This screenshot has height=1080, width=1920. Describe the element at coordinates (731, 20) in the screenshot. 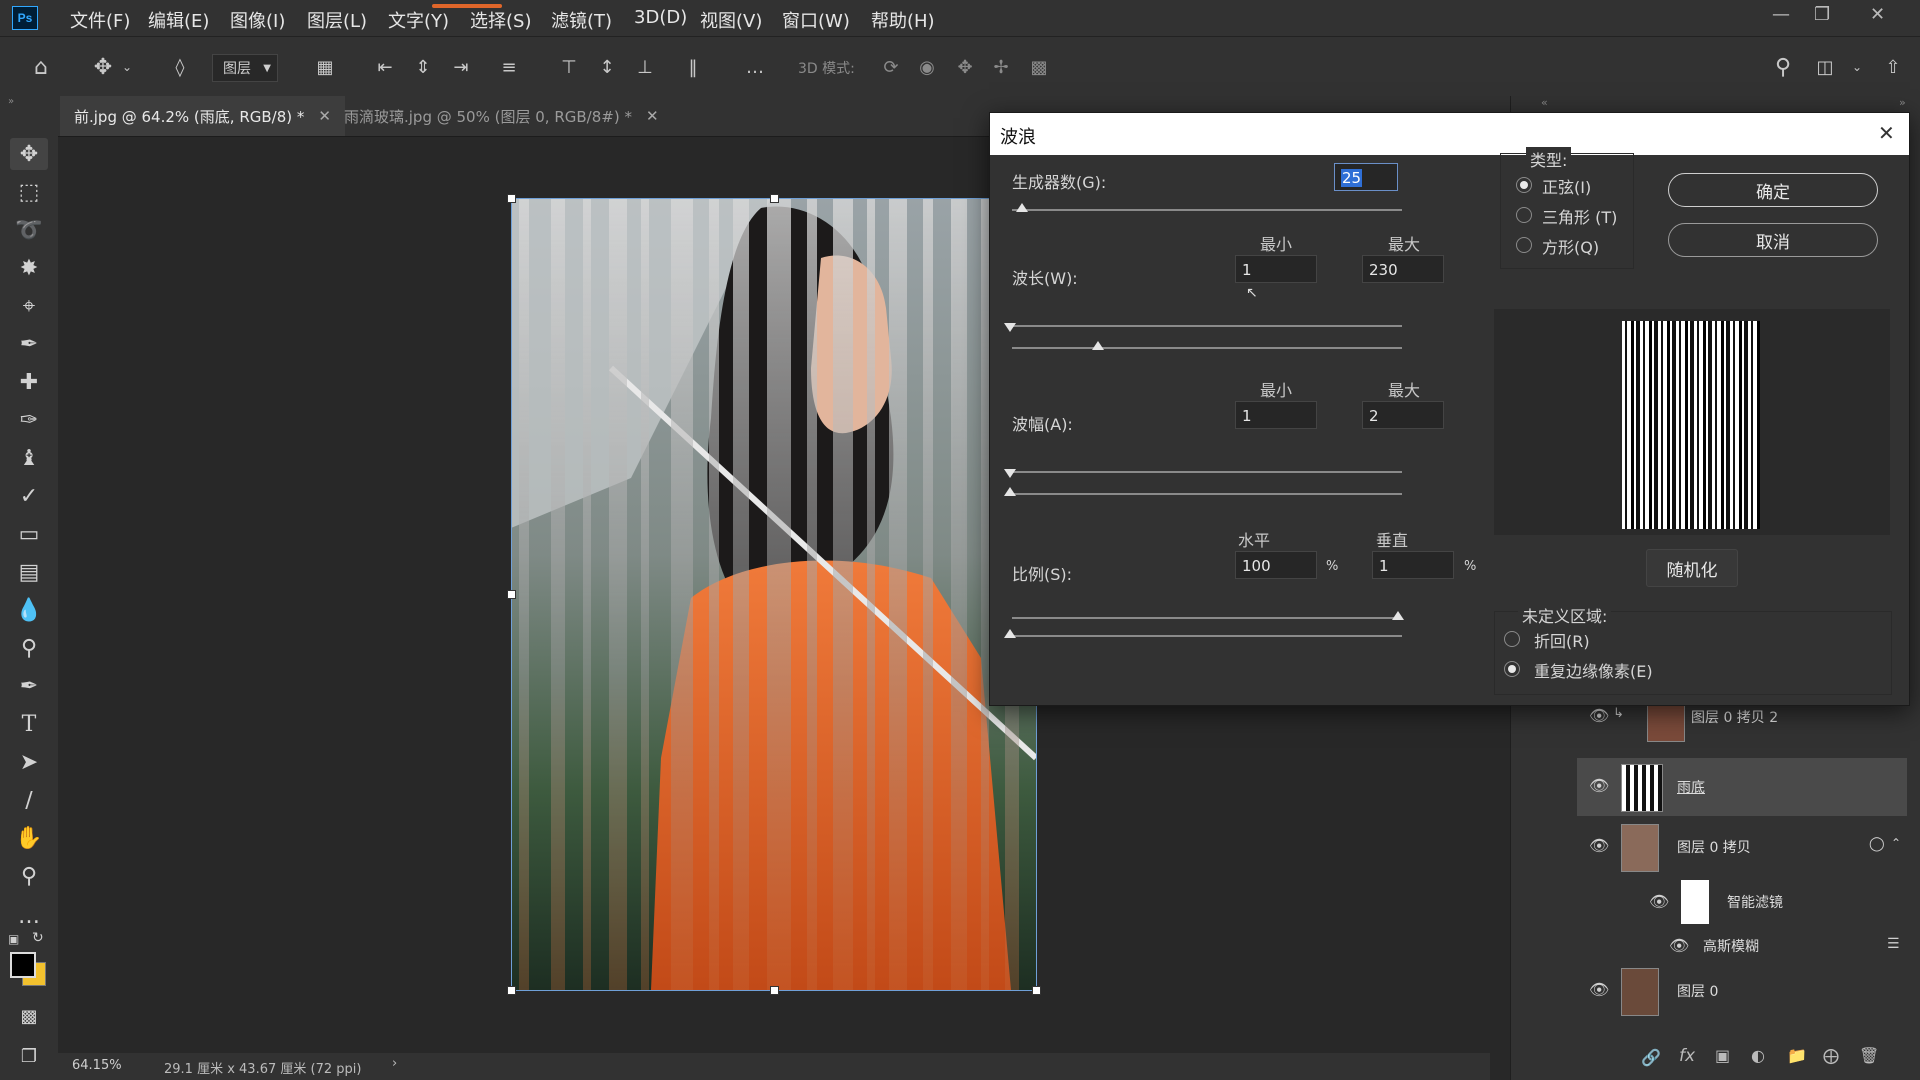

I see `menu-view: 视图(V)` at that location.